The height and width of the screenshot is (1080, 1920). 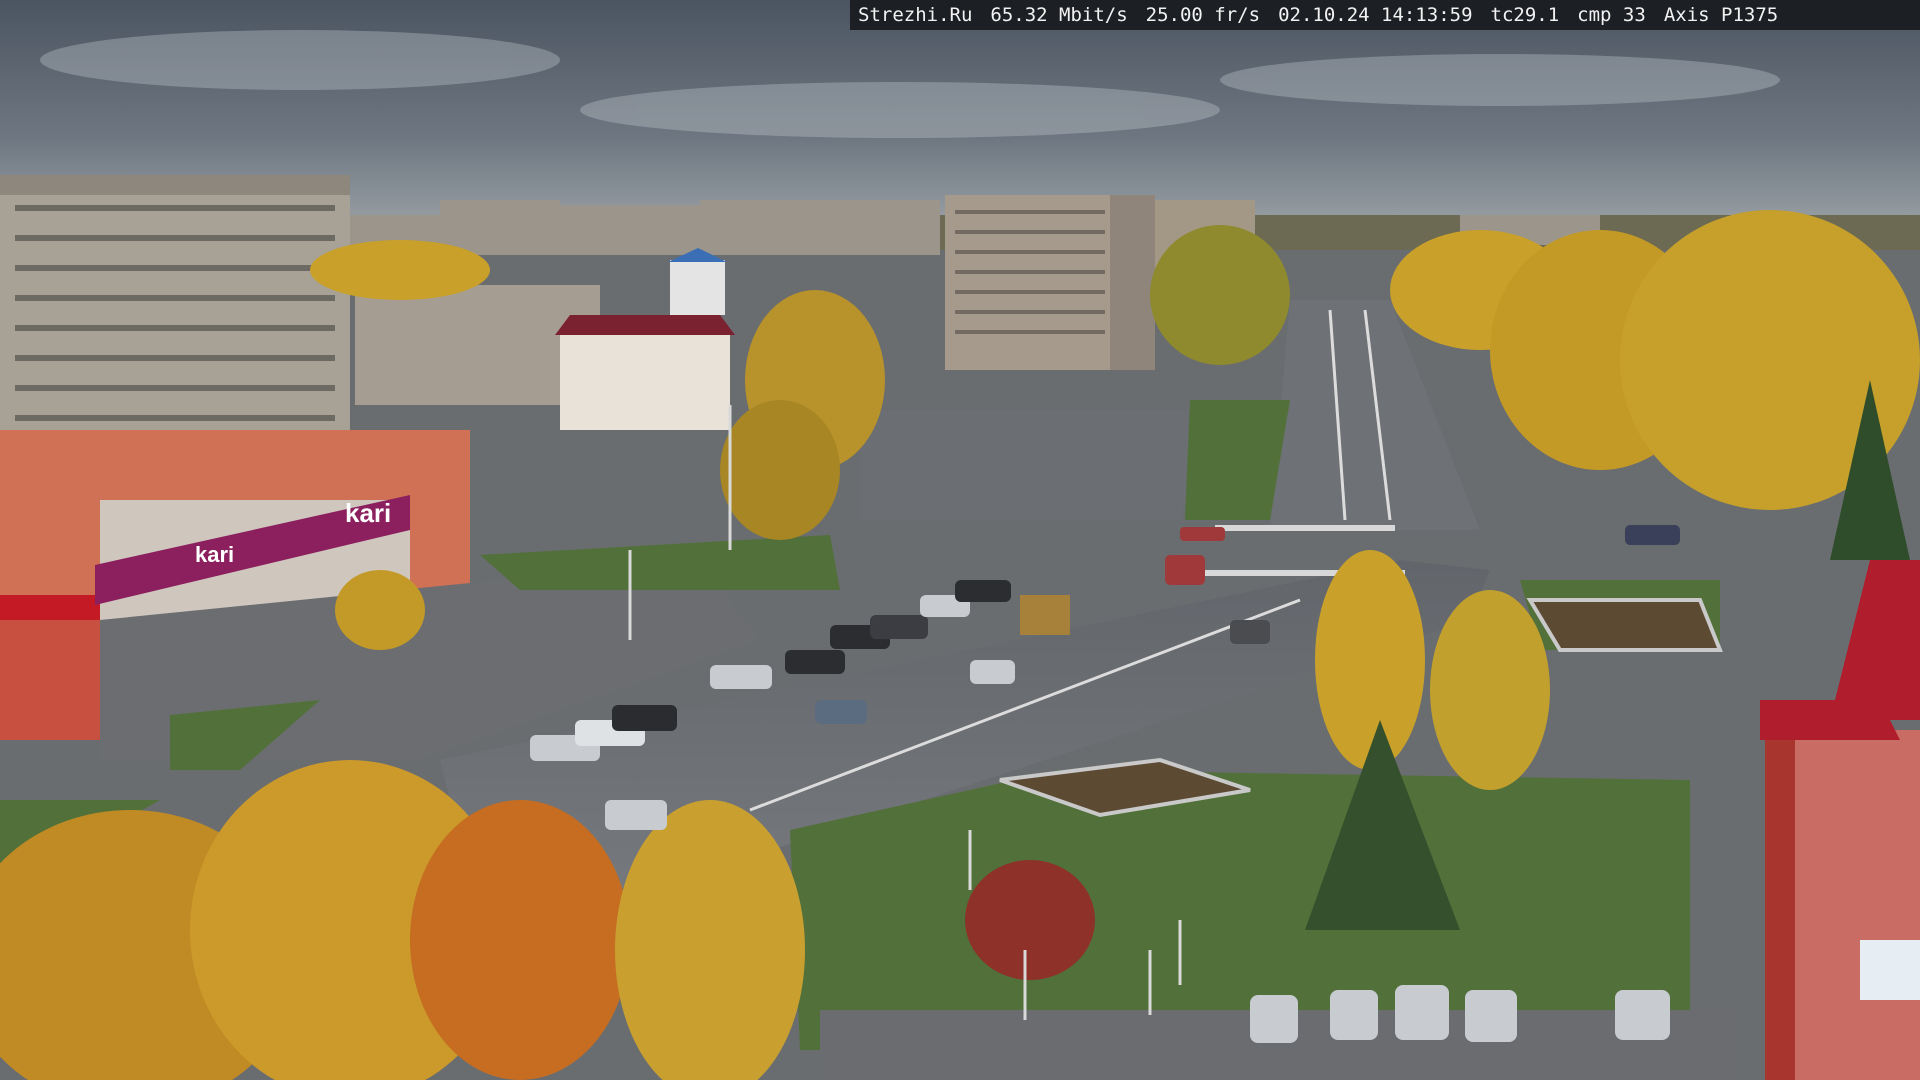 What do you see at coordinates (1045, 615) in the screenshot?
I see `excavator` at bounding box center [1045, 615].